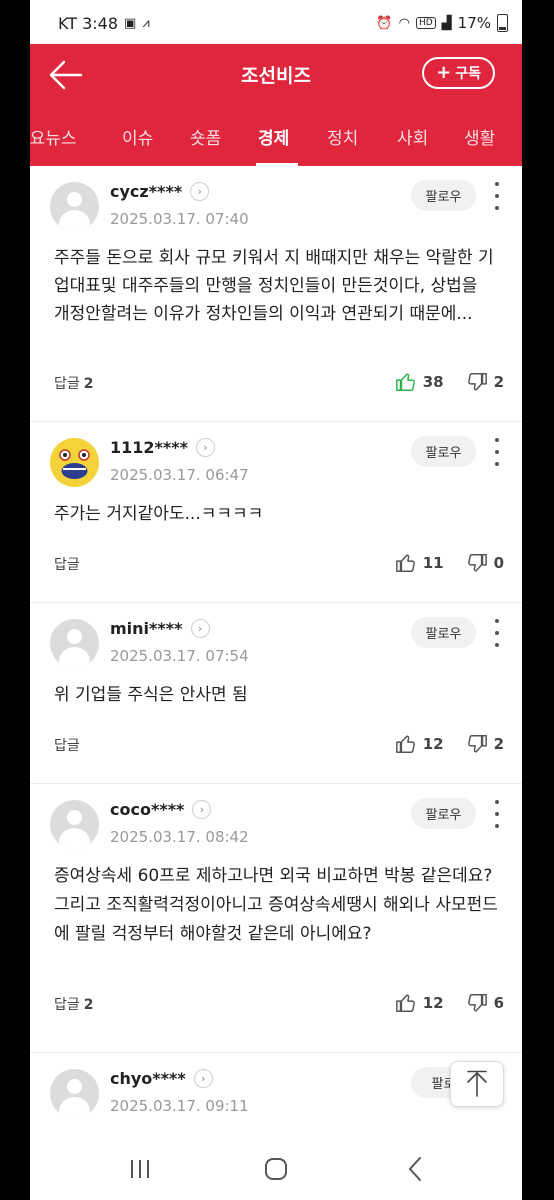 This screenshot has height=1200, width=554. What do you see at coordinates (146, 23) in the screenshot?
I see `signal-chart-icon: ⩘` at bounding box center [146, 23].